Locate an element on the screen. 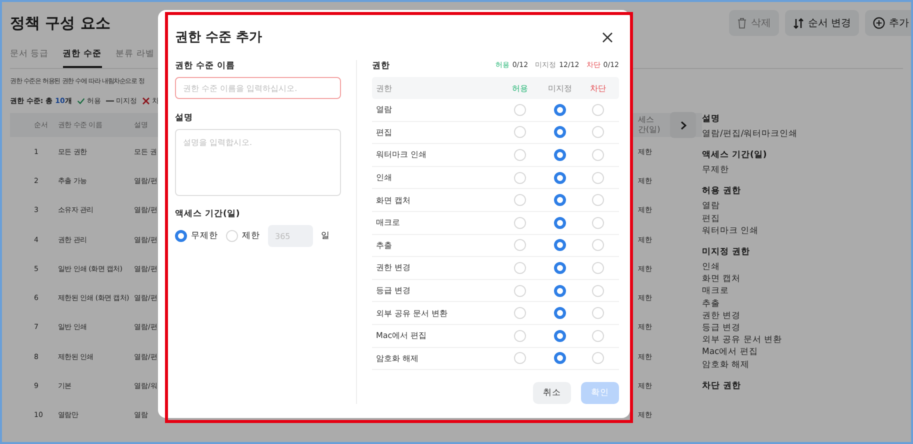 The image size is (913, 444). detail-value: 열람/편집/워터마크인쇄 is located at coordinates (750, 134).